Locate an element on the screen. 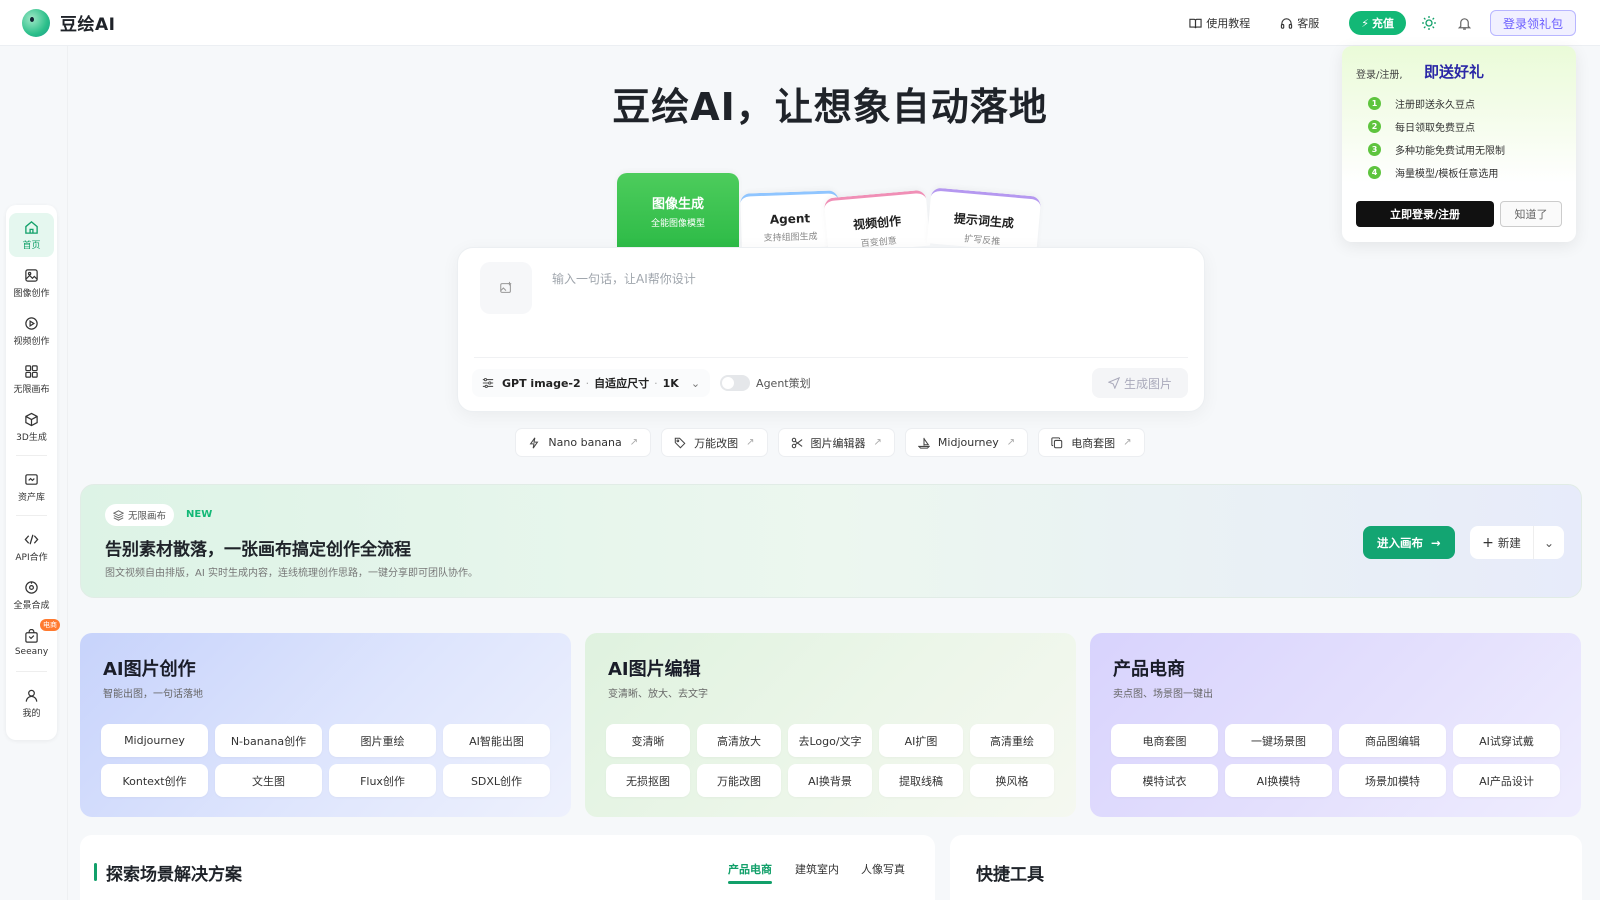  dismiss-button: 知道了 is located at coordinates (1531, 214).